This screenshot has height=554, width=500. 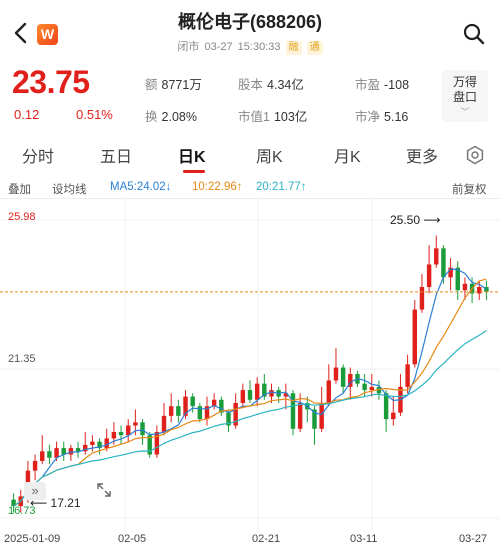 What do you see at coordinates (364, 539) in the screenshot?
I see `x-label-3: 03-11` at bounding box center [364, 539].